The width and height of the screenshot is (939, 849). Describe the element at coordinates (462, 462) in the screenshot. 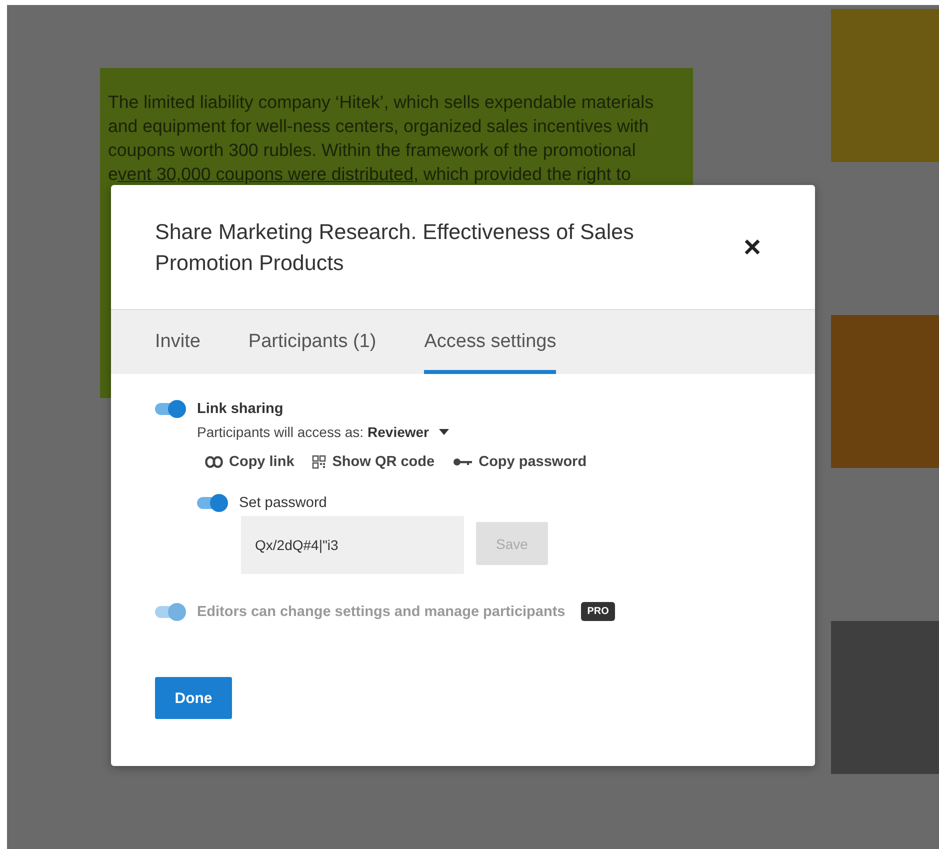

I see `key-icon` at that location.